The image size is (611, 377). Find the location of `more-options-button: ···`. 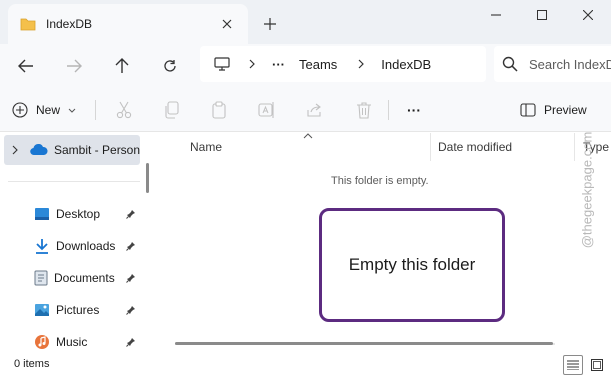

more-options-button: ··· is located at coordinates (414, 110).